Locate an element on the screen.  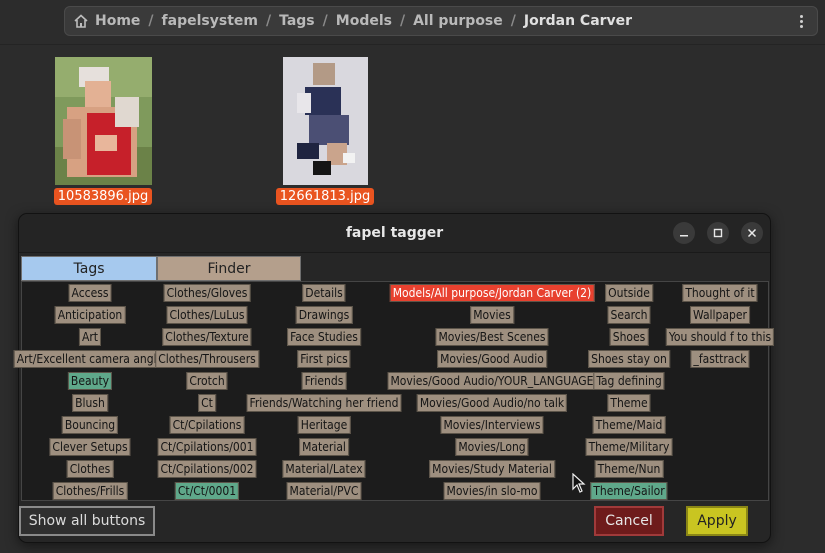
tag-button: Movies is located at coordinates (492, 315).